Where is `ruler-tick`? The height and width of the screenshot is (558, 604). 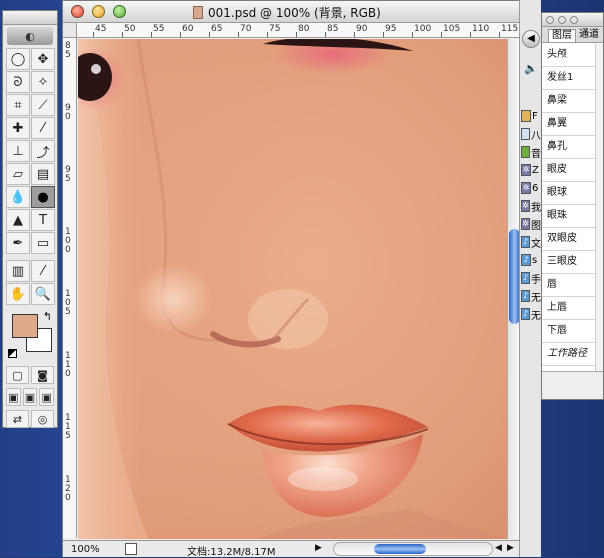
ruler-tick is located at coordinates (238, 34).